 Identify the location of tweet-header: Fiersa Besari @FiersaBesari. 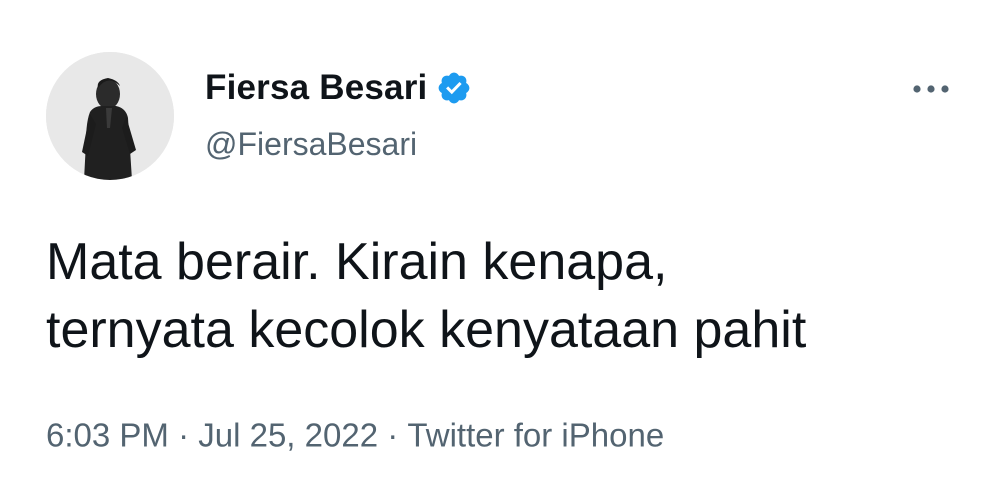
(338, 114).